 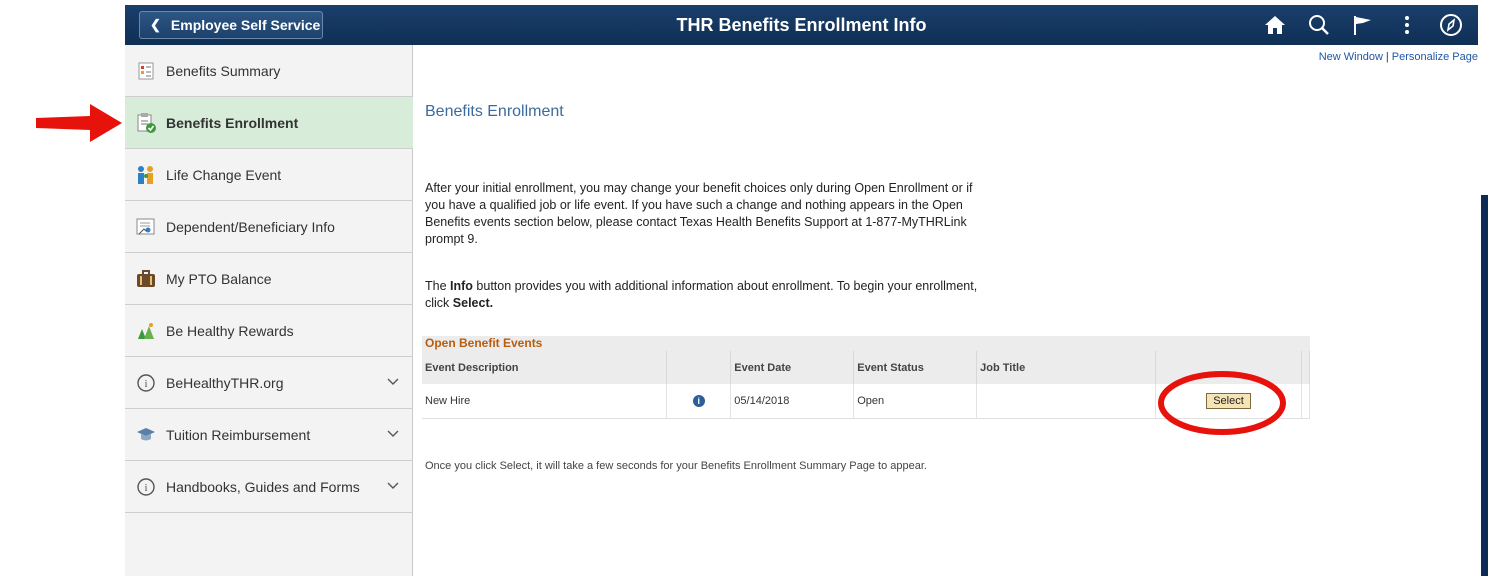 I want to click on new-window-link: New Window, so click(x=1351, y=57).